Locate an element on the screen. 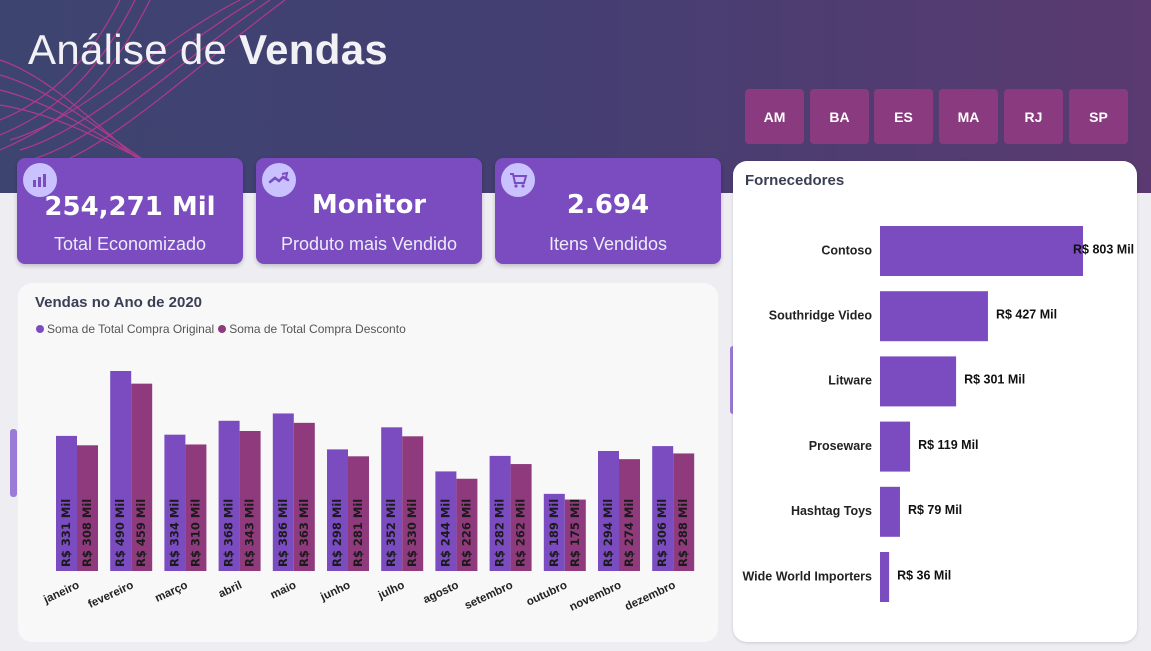  data-label-desconto-7: R$ 226 Mil is located at coordinates (466, 533).